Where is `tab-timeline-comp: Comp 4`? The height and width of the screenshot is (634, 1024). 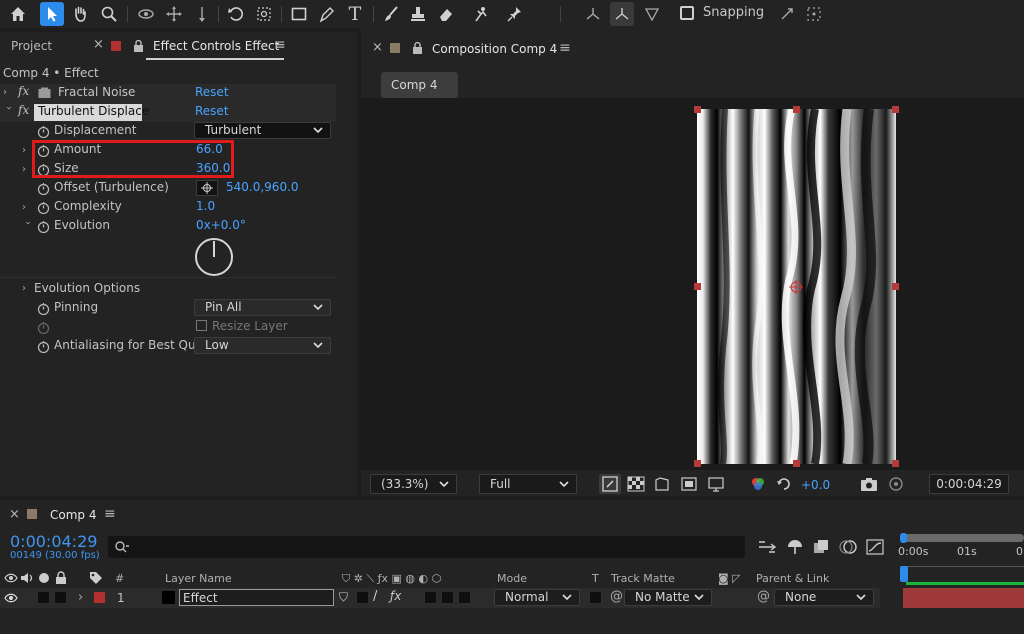 tab-timeline-comp: Comp 4 is located at coordinates (73, 515).